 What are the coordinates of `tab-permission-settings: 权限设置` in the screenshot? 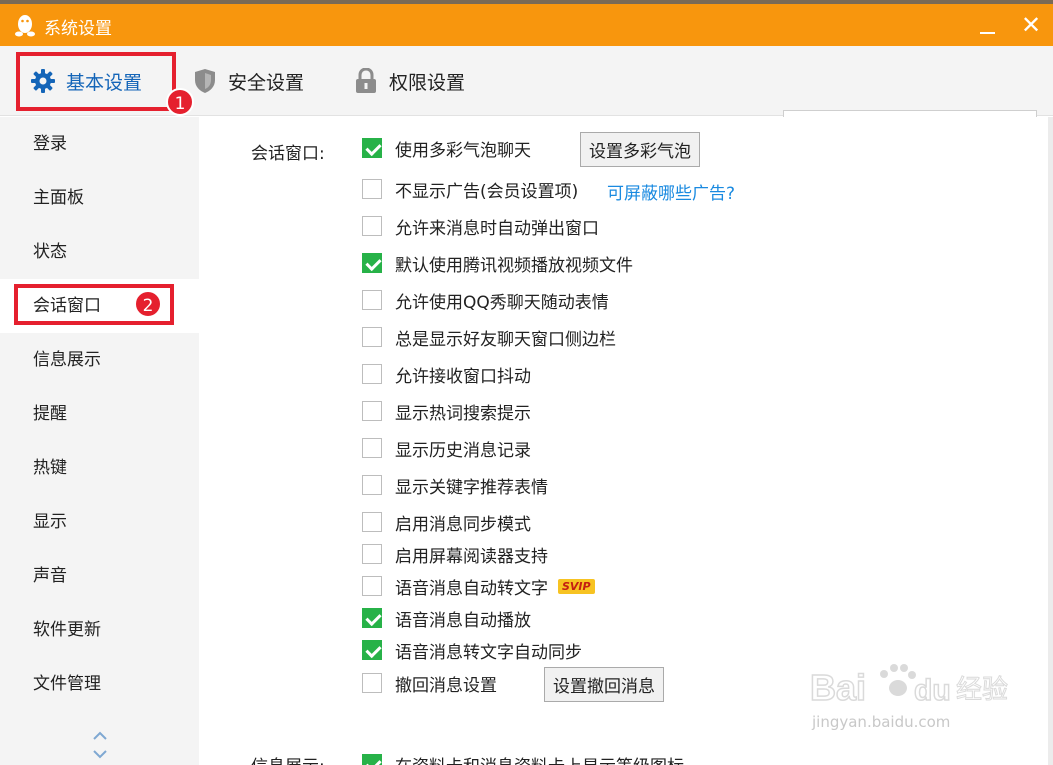 It's located at (409, 81).